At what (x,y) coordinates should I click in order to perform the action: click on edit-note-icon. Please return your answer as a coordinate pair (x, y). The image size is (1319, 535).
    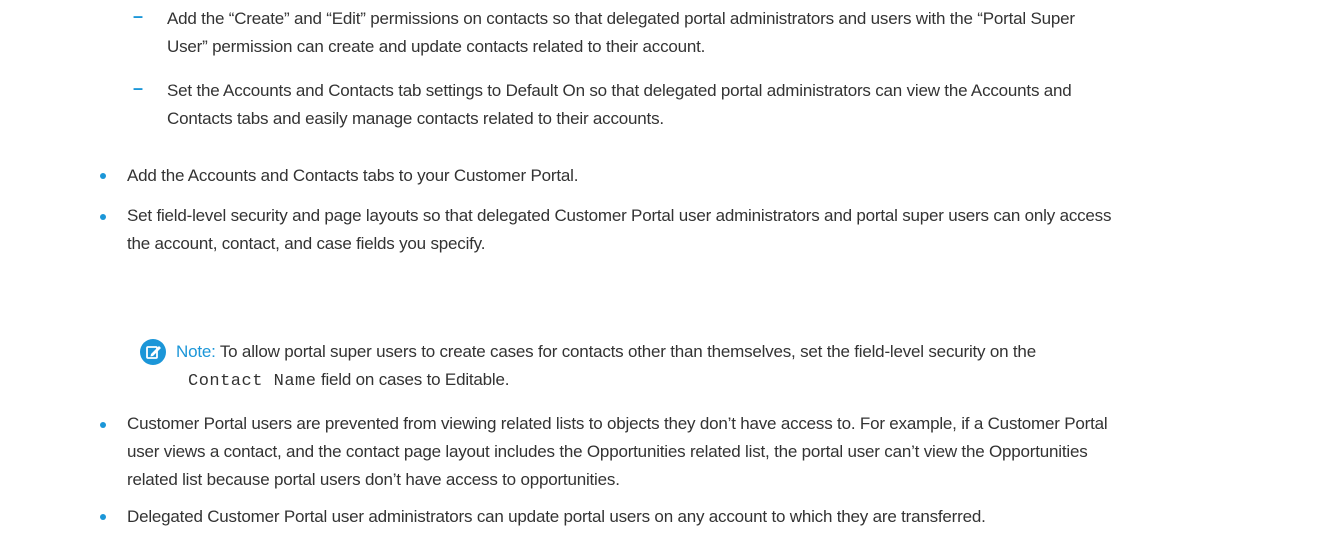
    Looking at the image, I should click on (153, 352).